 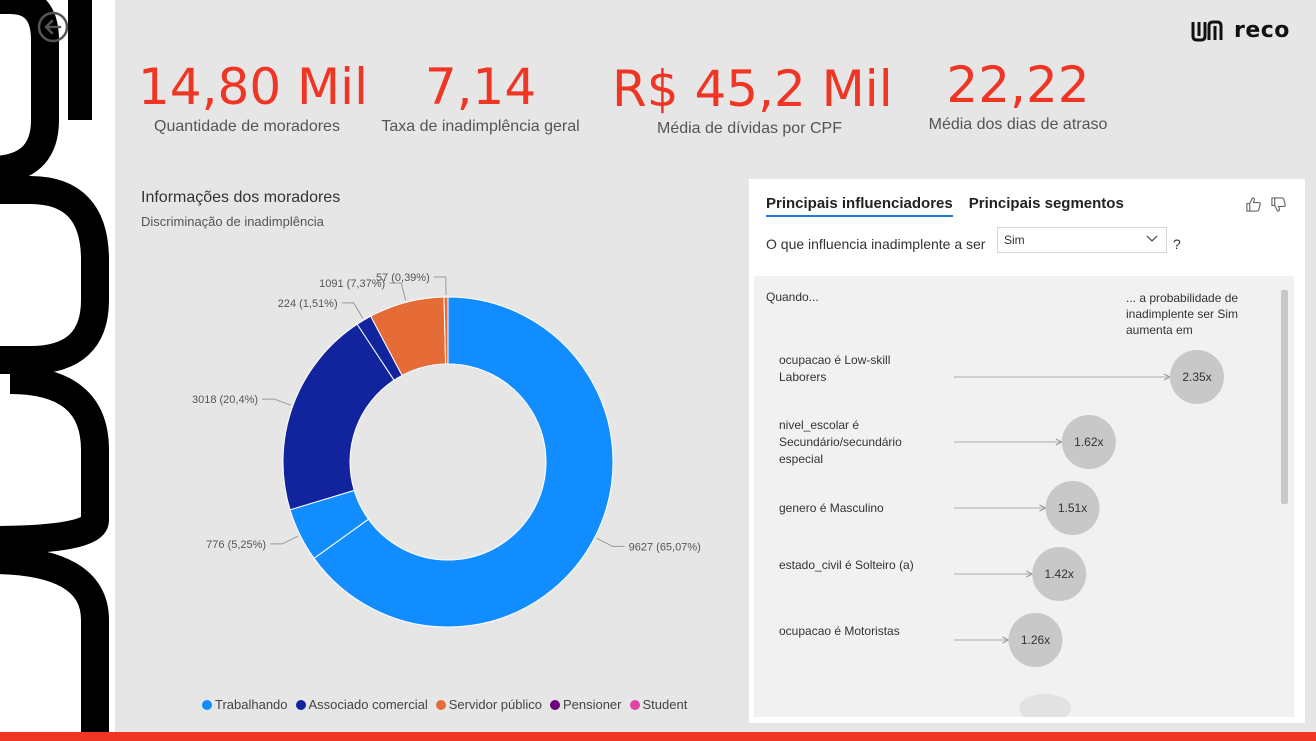 I want to click on tab-key-influencers: Principais influenciadores, so click(x=859, y=206).